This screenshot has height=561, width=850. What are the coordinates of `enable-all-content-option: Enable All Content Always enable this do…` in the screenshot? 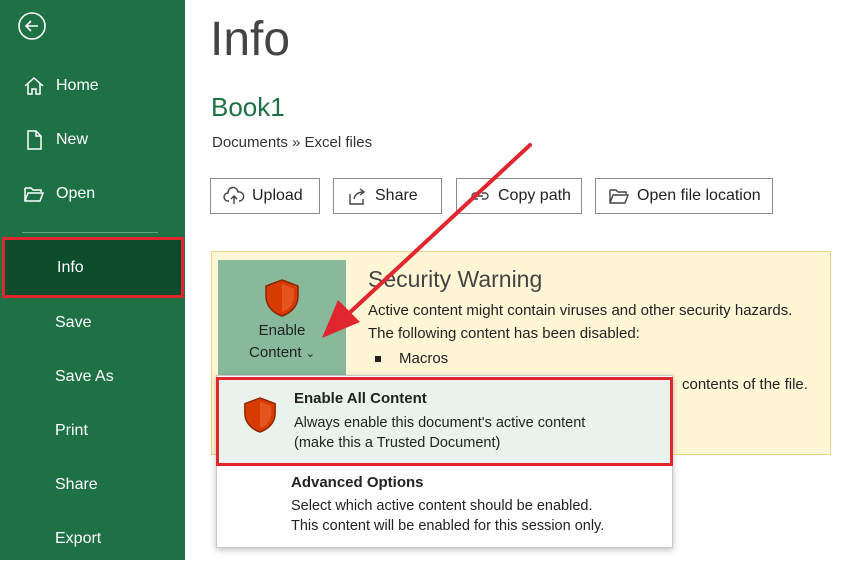 It's located at (444, 421).